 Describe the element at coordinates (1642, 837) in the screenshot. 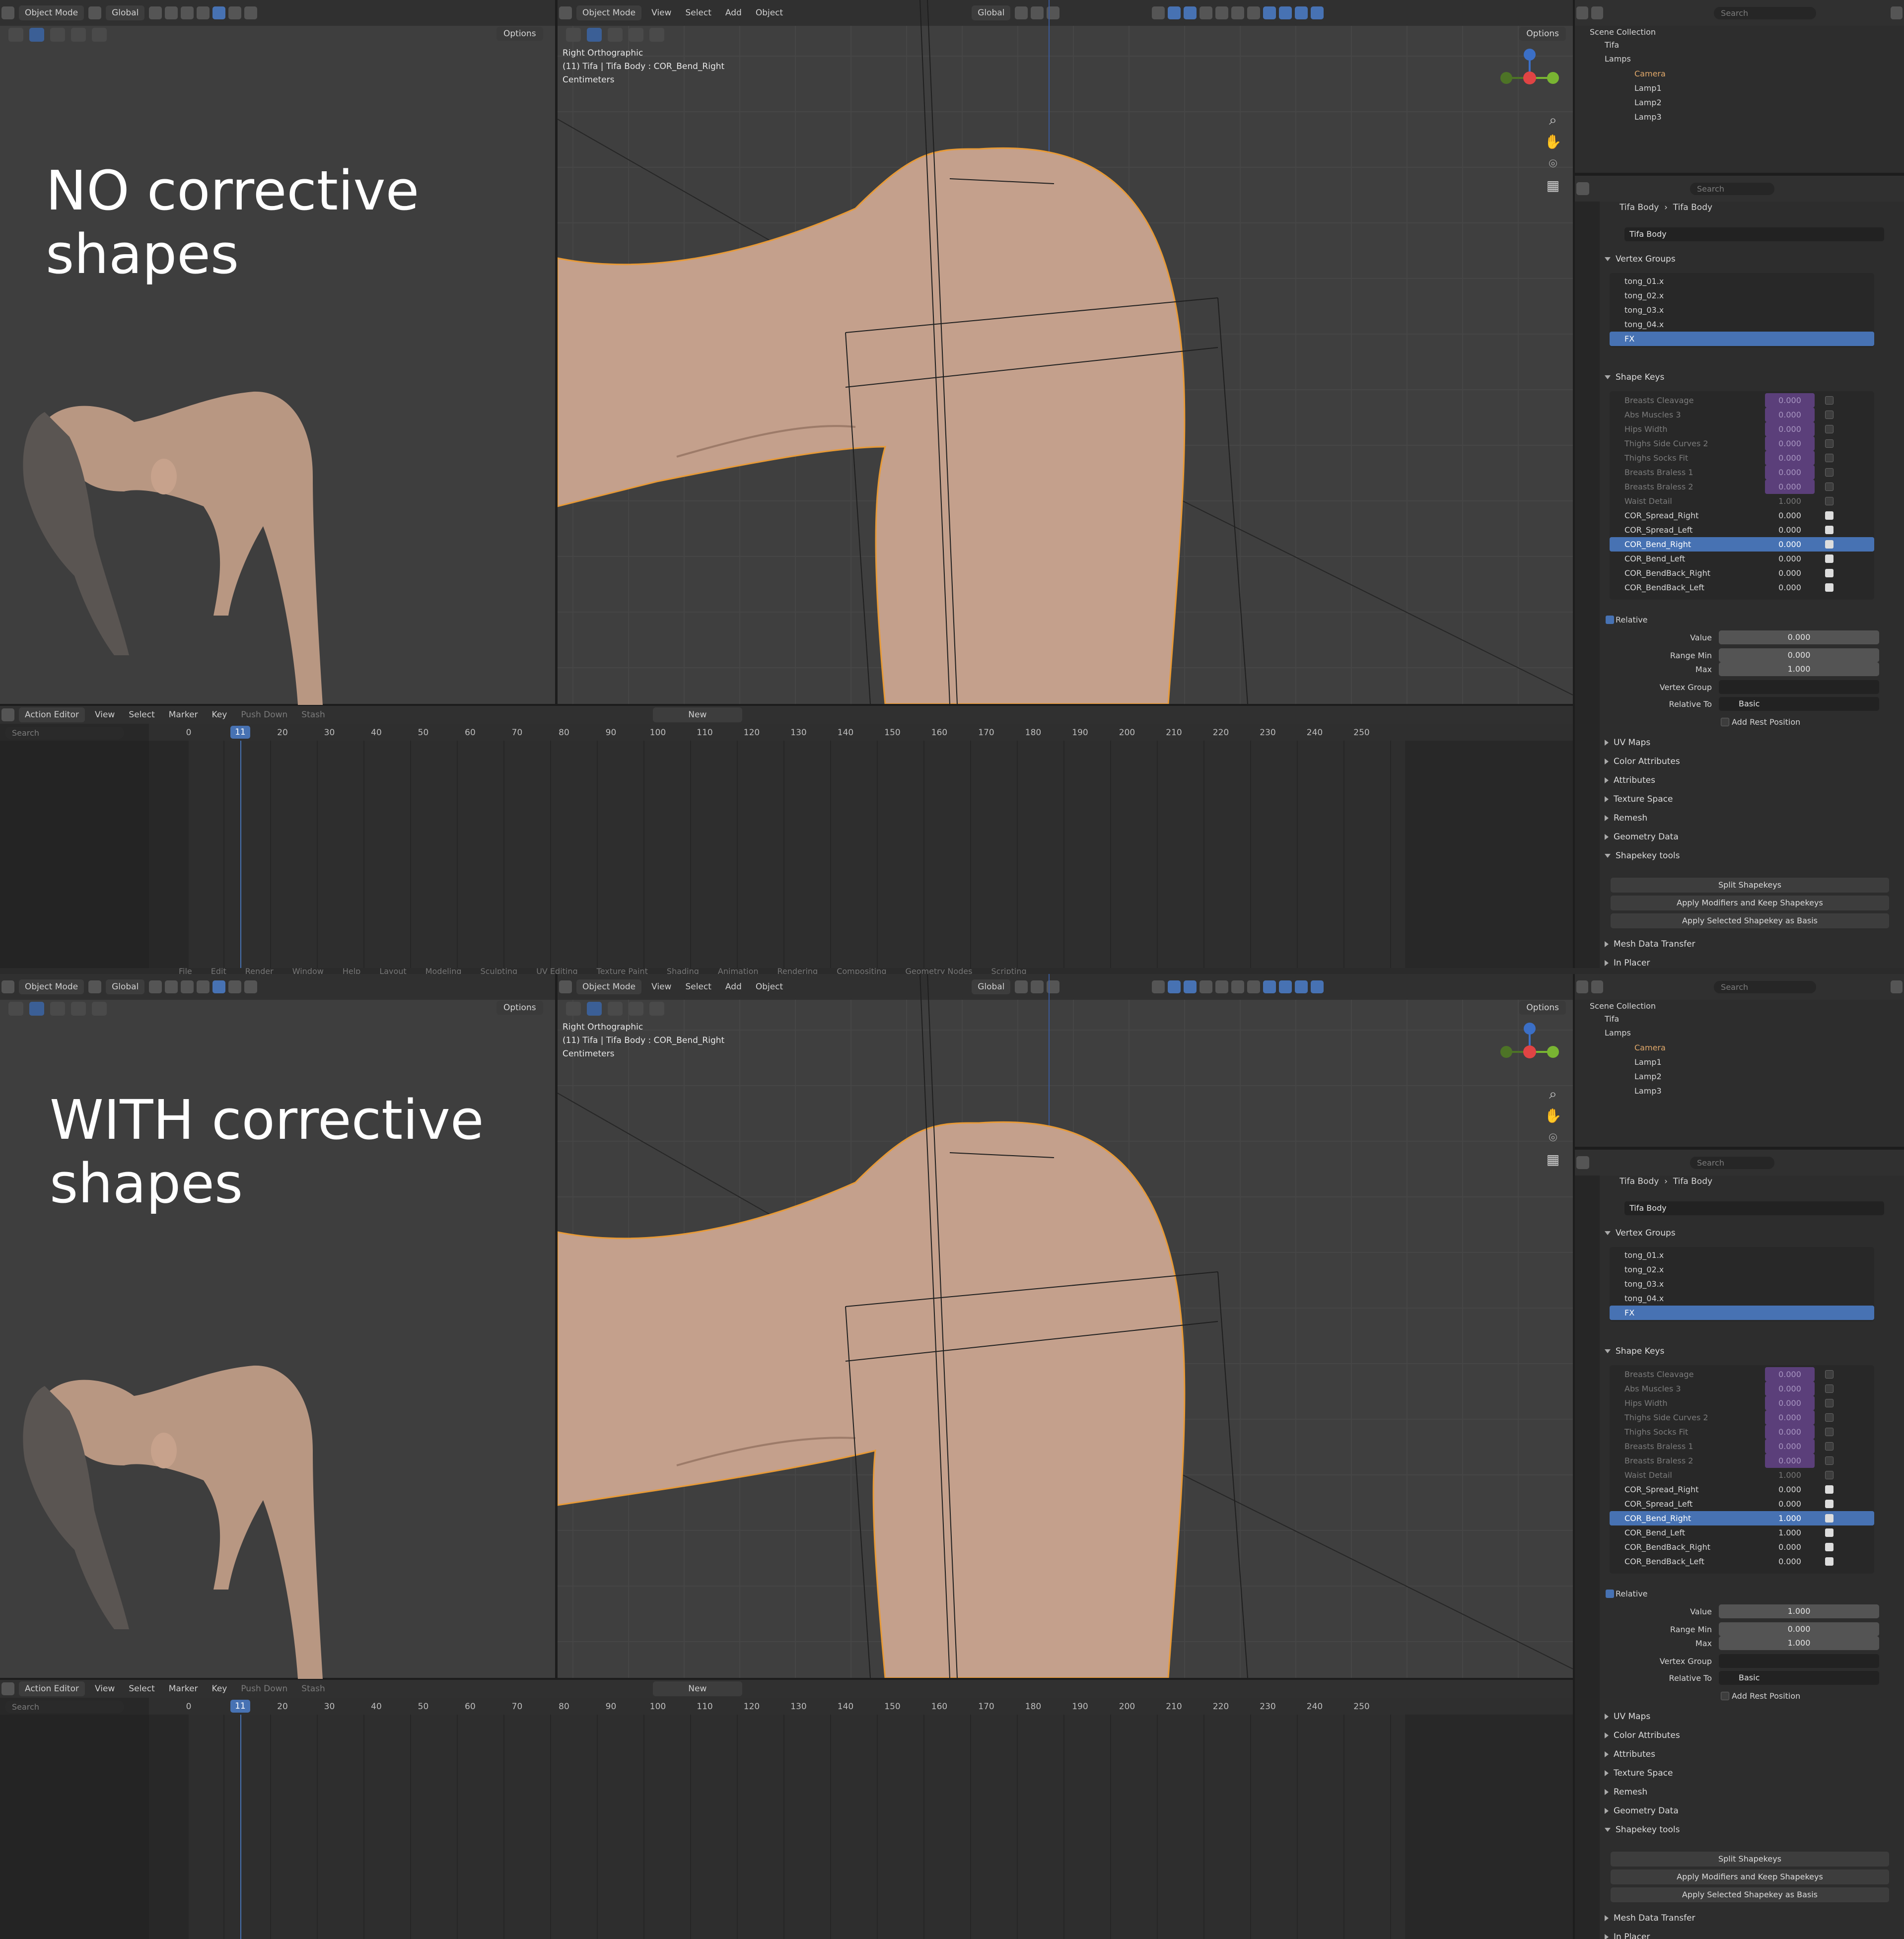

I see `geometry-data-section: Geometry Data` at that location.